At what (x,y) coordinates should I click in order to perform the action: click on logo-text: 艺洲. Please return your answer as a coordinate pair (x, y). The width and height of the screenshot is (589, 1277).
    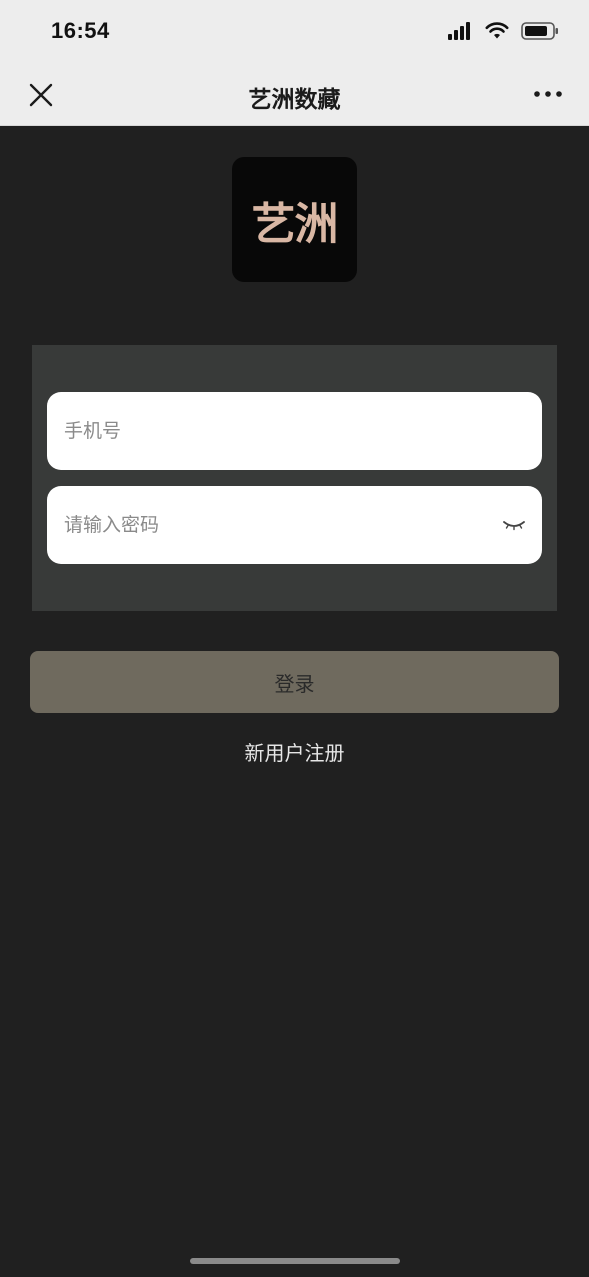
    Looking at the image, I should click on (295, 224).